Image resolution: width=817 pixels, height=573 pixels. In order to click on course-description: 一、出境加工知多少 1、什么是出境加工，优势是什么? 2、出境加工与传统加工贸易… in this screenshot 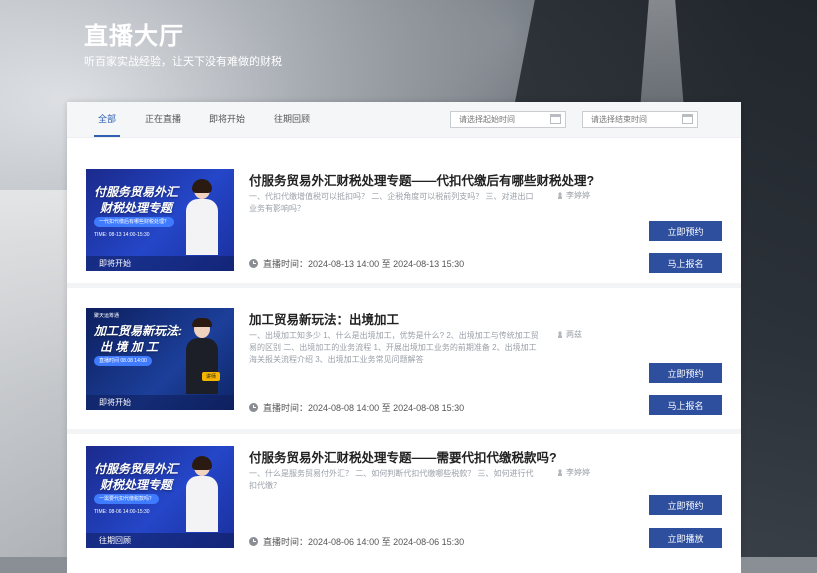, I will do `click(394, 347)`.